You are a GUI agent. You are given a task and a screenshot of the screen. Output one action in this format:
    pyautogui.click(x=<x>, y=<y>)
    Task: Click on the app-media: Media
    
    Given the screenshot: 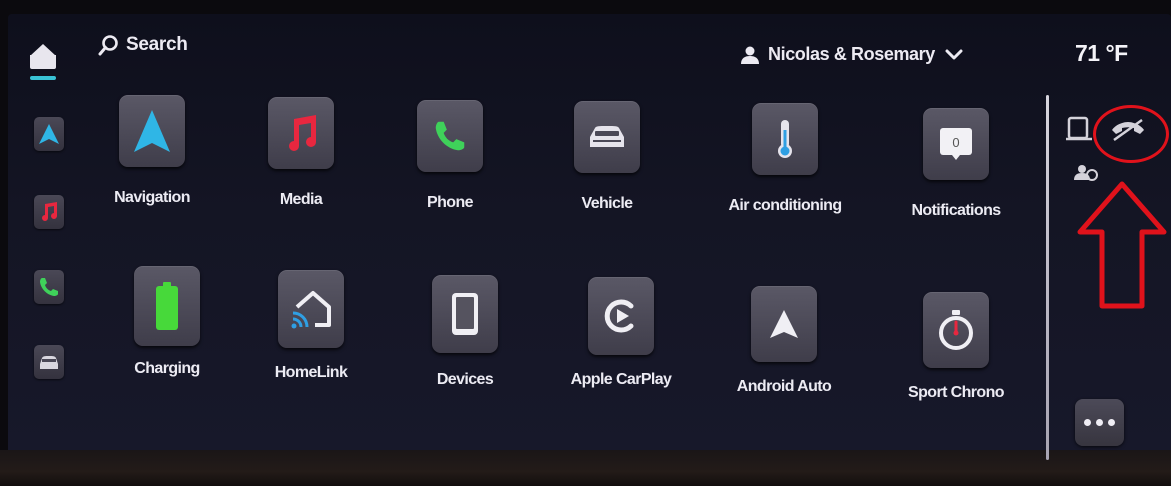 What is the action you would take?
    pyautogui.click(x=301, y=153)
    